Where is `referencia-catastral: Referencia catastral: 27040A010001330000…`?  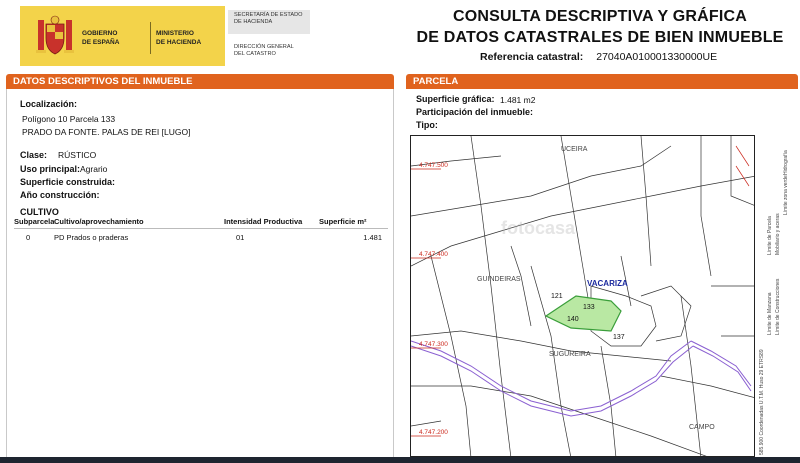 referencia-catastral: Referencia catastral: 27040A010001330000… is located at coordinates (598, 57).